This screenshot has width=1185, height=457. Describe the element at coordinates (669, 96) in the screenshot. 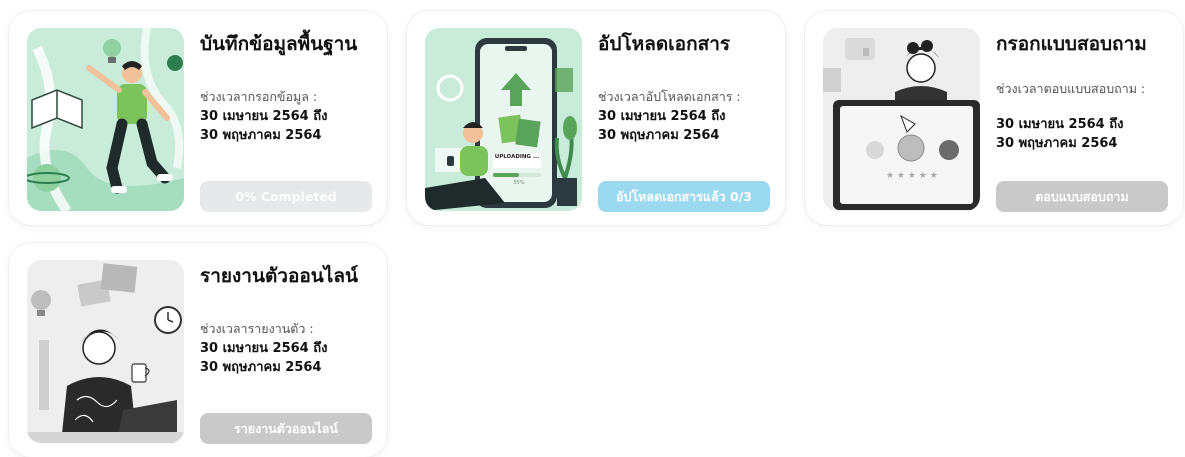

I see `period-label: ช่วงเวลาอัปโหลดเอกสาร :` at that location.